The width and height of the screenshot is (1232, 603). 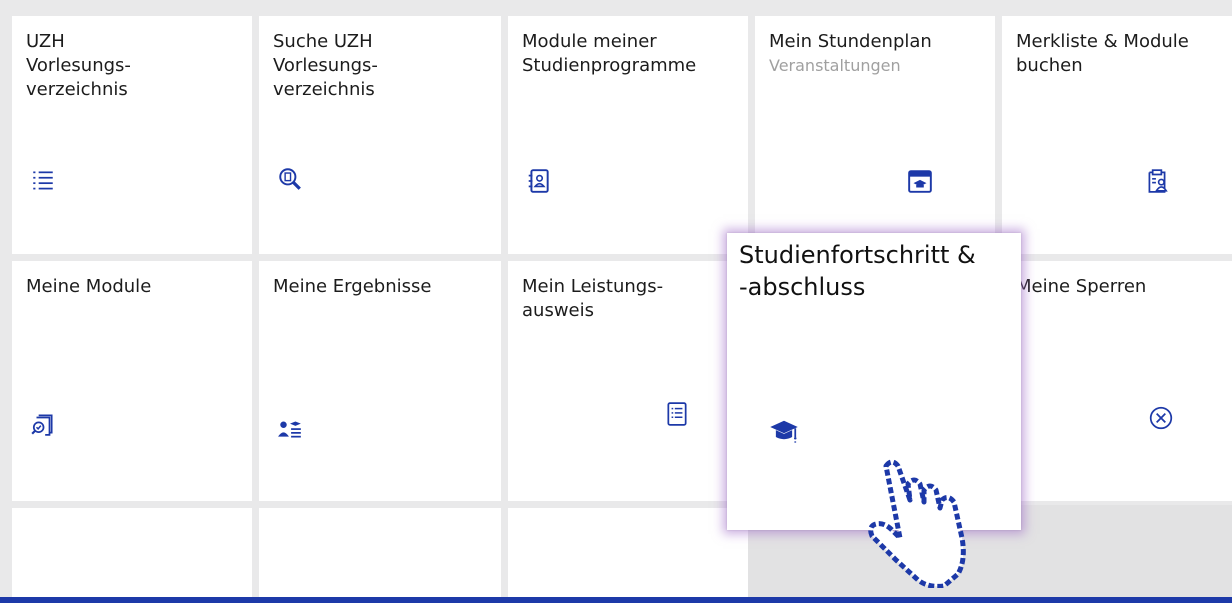 What do you see at coordinates (857, 271) in the screenshot?
I see `tile-title: Studienfortschritt & -abschluss` at bounding box center [857, 271].